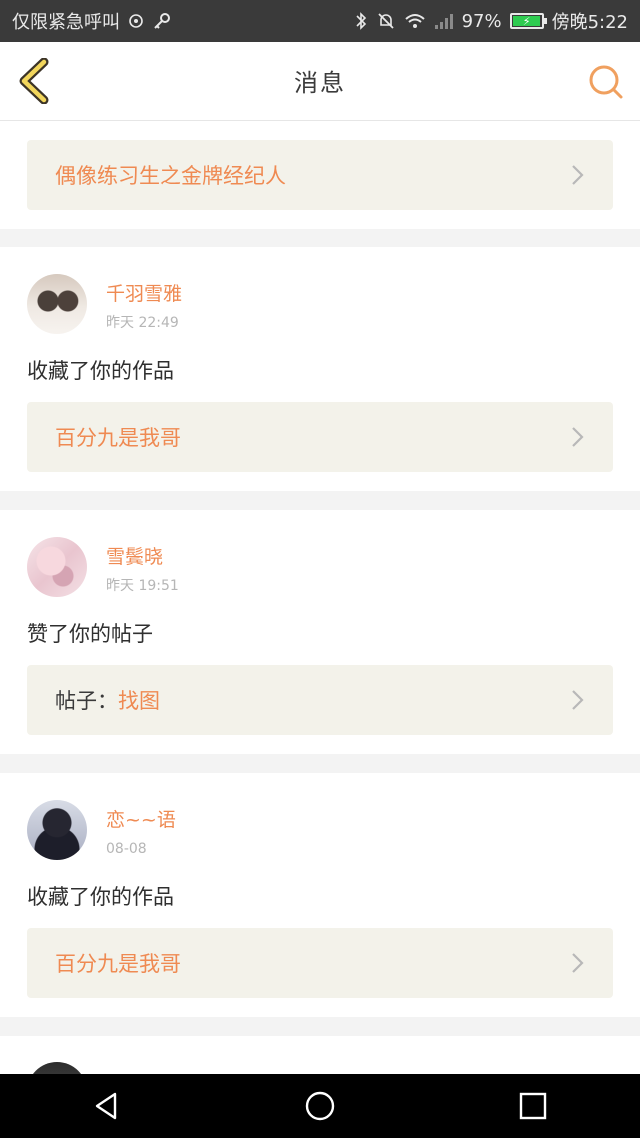  Describe the element at coordinates (320, 831) in the screenshot. I see `message-user-row: 恋~~语 08-08` at that location.